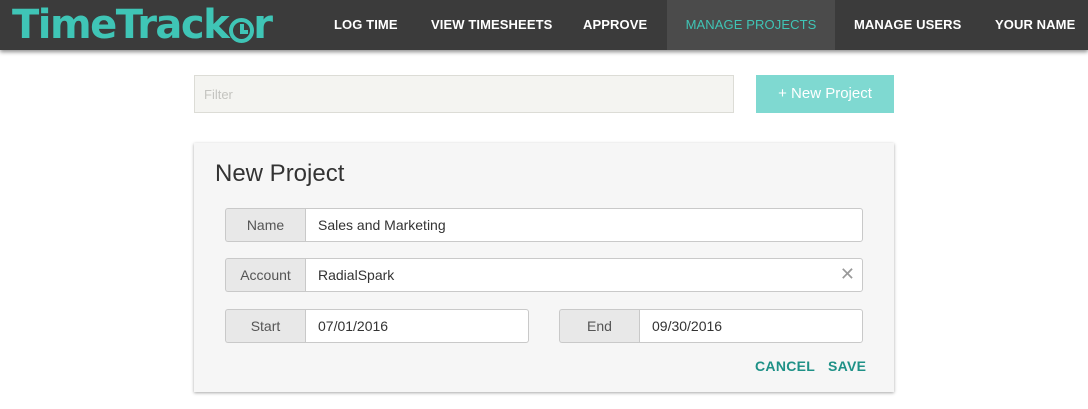  Describe the element at coordinates (265, 225) in the screenshot. I see `name-label: Name` at that location.